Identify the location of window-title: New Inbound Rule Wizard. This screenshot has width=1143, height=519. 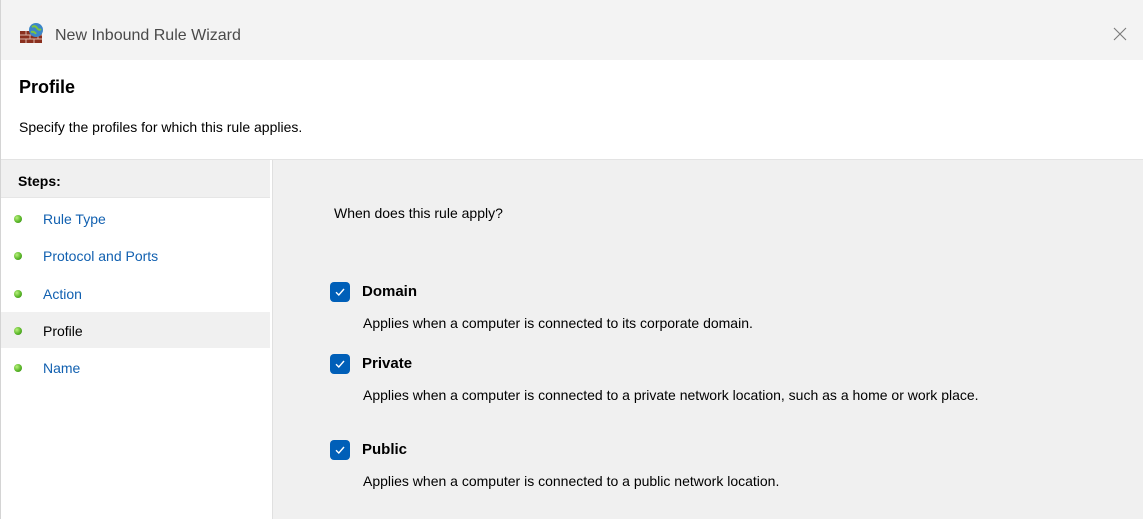
(148, 35).